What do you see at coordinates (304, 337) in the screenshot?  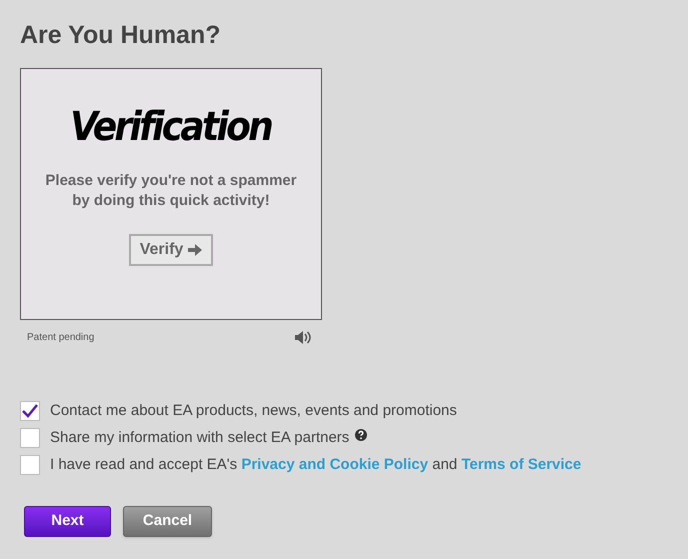 I see `speaker-icon` at bounding box center [304, 337].